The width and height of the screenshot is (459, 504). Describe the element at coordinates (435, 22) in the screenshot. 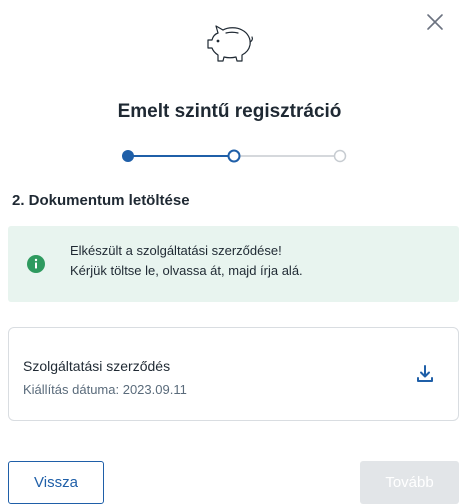

I see `close-icon` at that location.